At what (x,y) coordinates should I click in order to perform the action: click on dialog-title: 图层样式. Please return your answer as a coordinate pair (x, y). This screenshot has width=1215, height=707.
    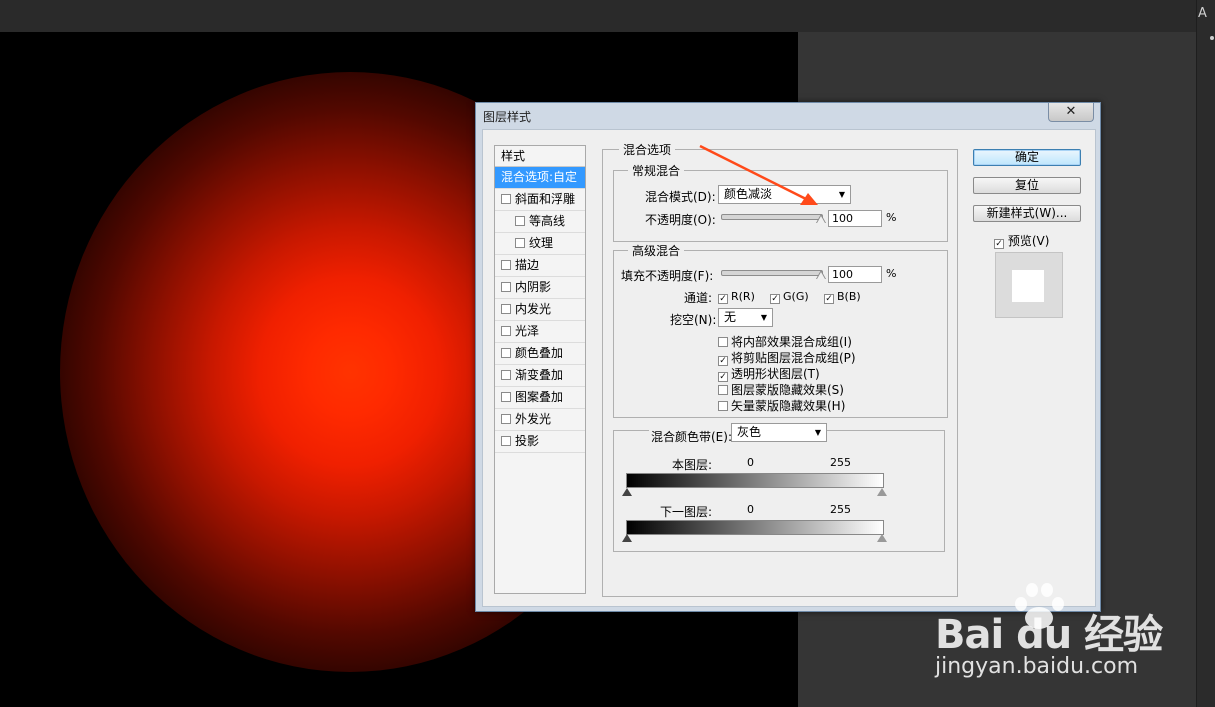
    Looking at the image, I should click on (507, 117).